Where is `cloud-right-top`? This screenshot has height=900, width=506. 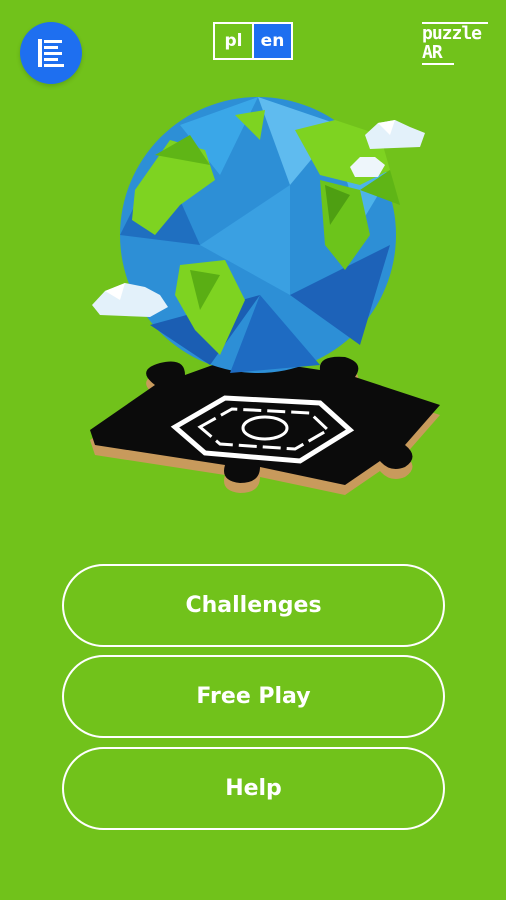
cloud-right-top is located at coordinates (395, 134).